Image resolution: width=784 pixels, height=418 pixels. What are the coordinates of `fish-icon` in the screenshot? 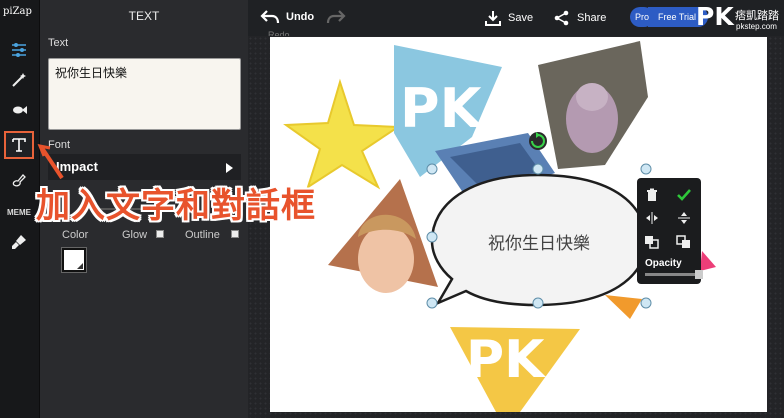 It's located at (20, 110).